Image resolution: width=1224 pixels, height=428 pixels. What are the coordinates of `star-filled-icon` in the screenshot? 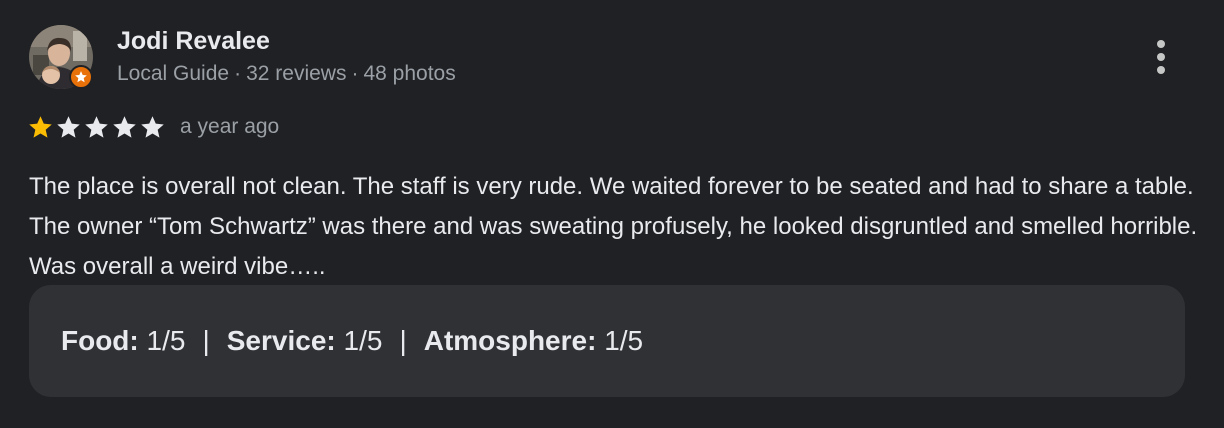 It's located at (40, 126).